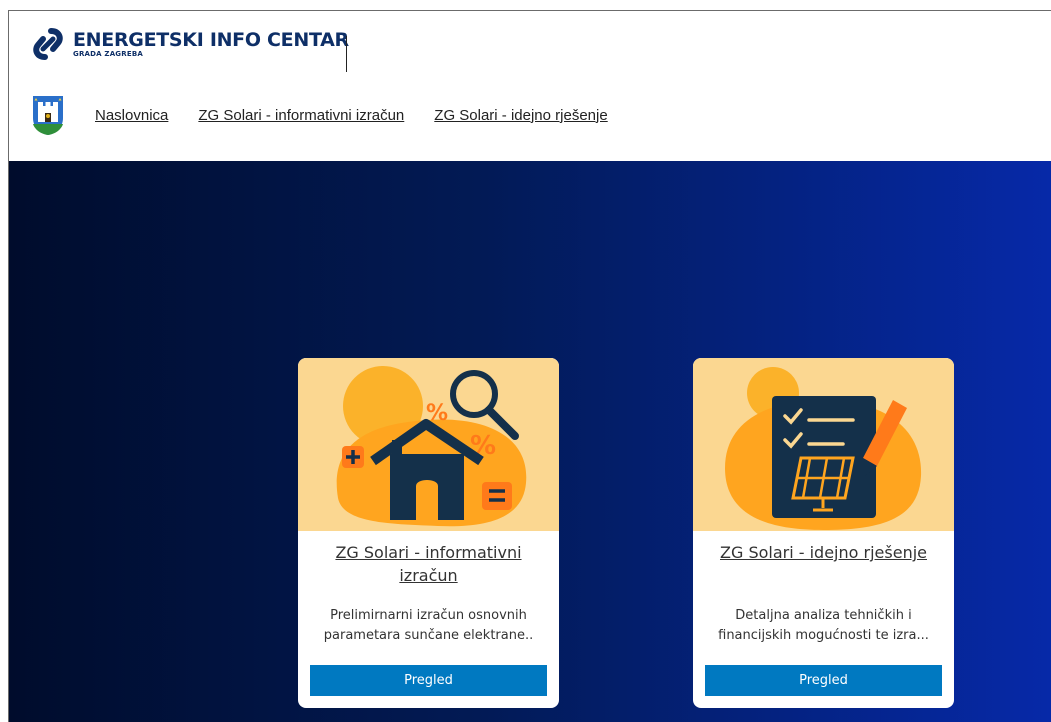 The height and width of the screenshot is (722, 1051). Describe the element at coordinates (431, 446) in the screenshot. I see `house-calculator-icon: % %` at that location.